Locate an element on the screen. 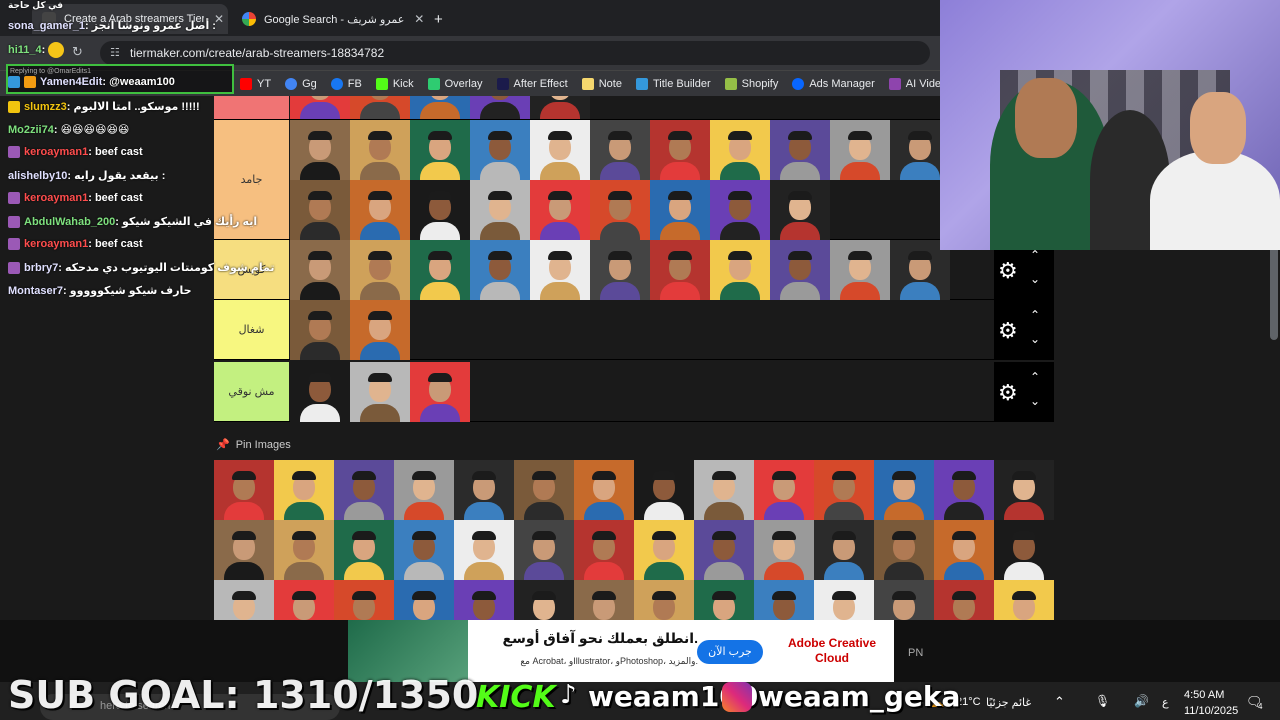  tab-google-search: Google Search - عمرو شريف ✕ is located at coordinates (330, 19).